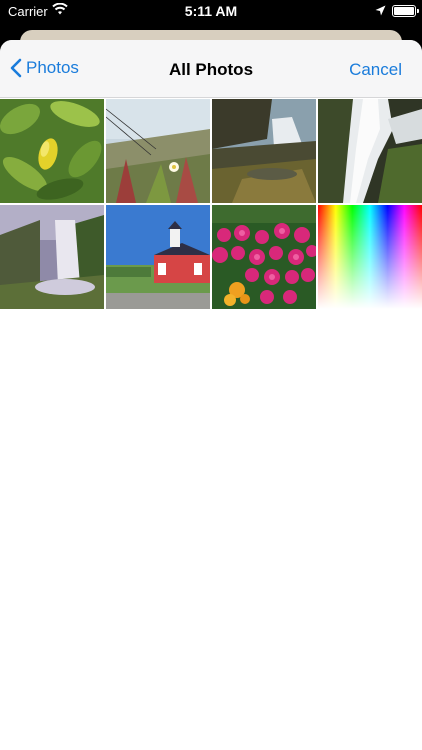 The width and height of the screenshot is (422, 750). I want to click on clock: 5:11 AM, so click(211, 11).